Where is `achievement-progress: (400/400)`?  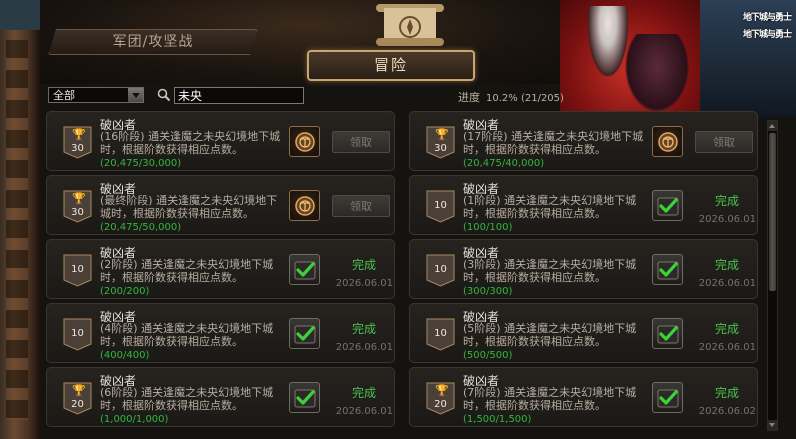
achievement-progress: (400/400) is located at coordinates (125, 355).